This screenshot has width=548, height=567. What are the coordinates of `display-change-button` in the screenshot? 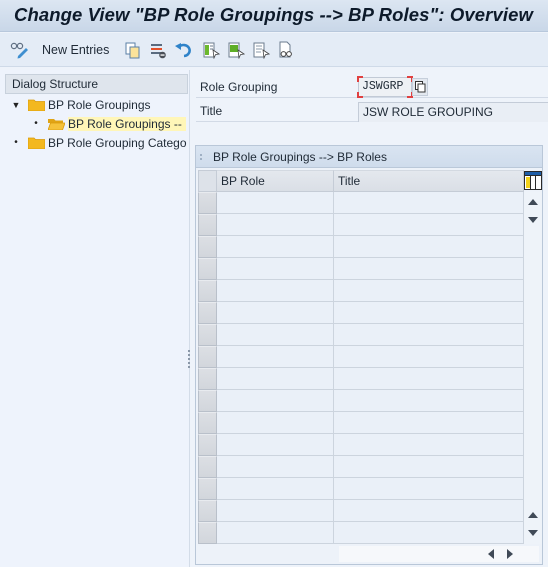 It's located at (20, 50).